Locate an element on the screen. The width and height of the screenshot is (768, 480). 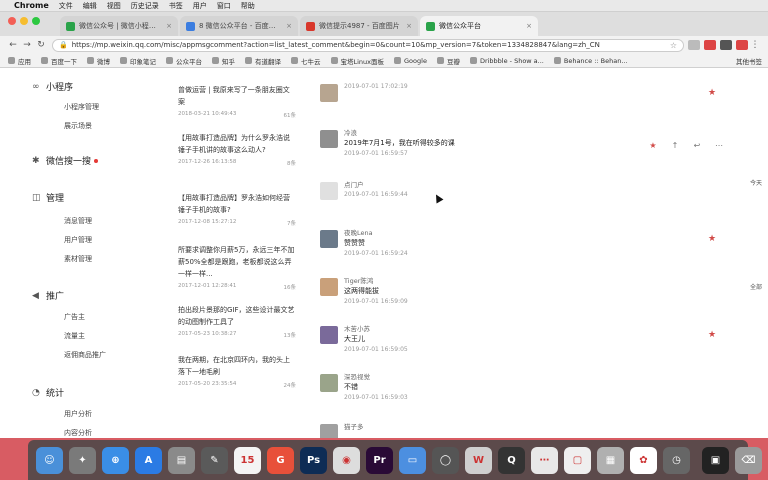
side-filter-label: 全部 is located at coordinates (759, 288).